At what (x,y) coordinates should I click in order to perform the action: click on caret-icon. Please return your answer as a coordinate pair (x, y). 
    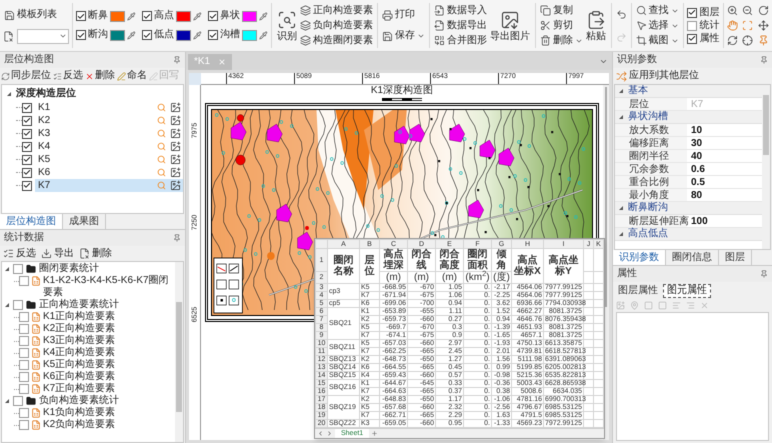
    Looking at the image, I should click on (603, 61).